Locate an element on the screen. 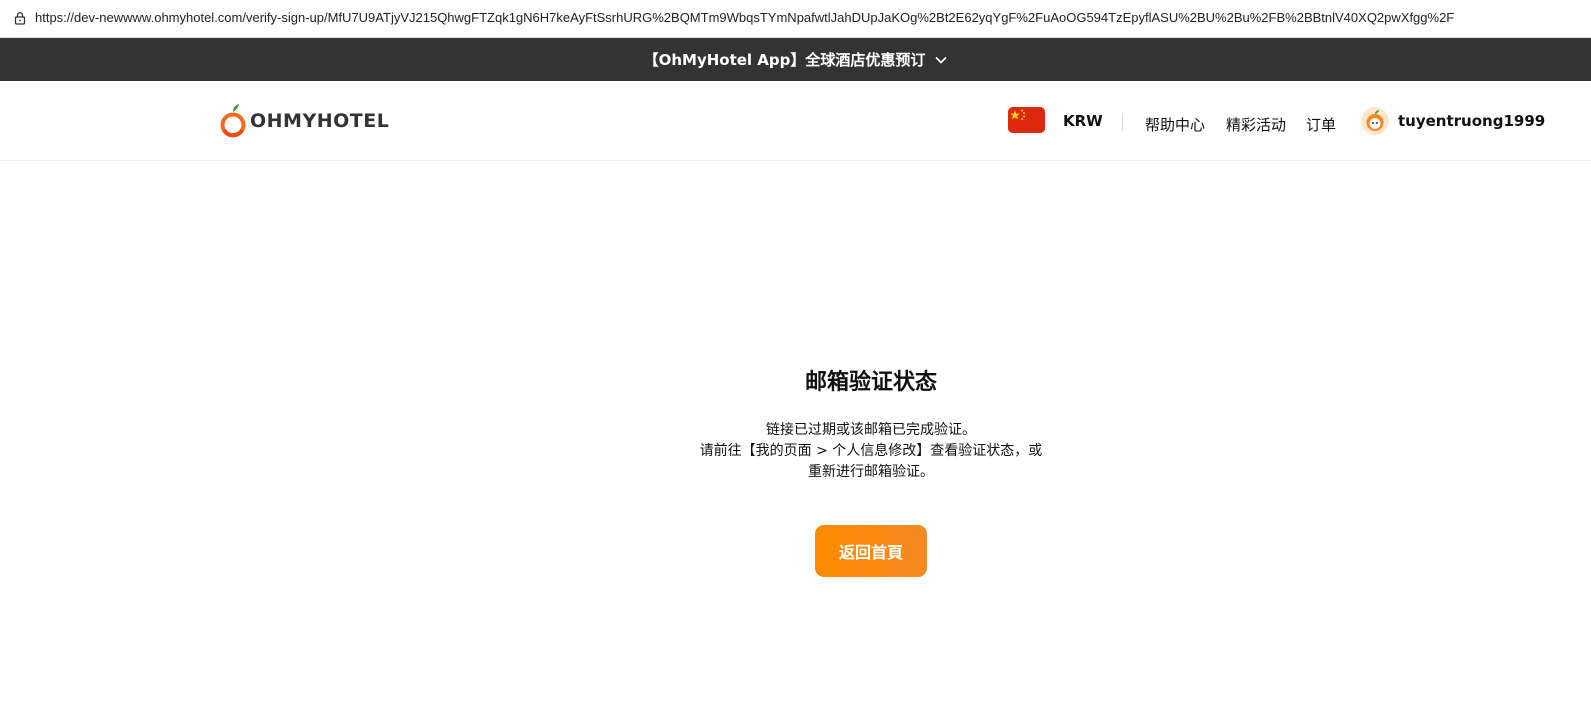 This screenshot has width=1591, height=724. nav-divider is located at coordinates (1122, 122).